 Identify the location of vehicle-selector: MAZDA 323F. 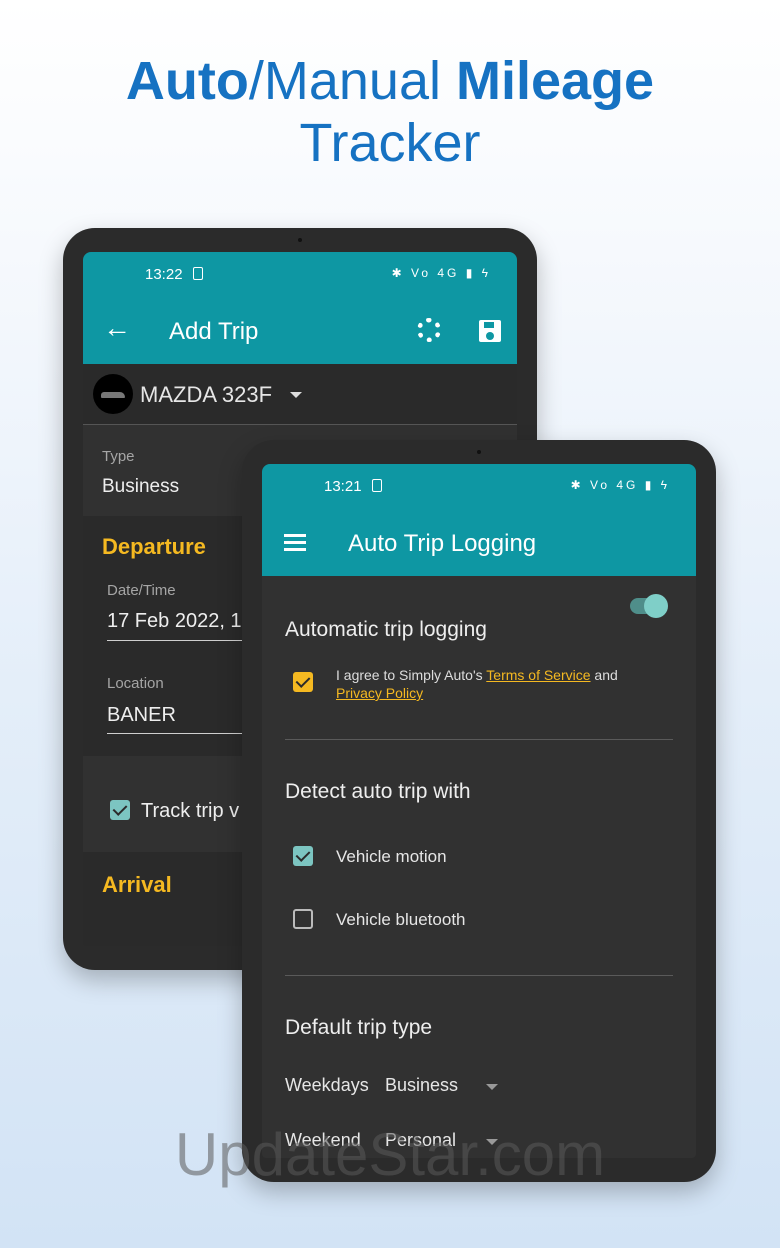
(300, 394).